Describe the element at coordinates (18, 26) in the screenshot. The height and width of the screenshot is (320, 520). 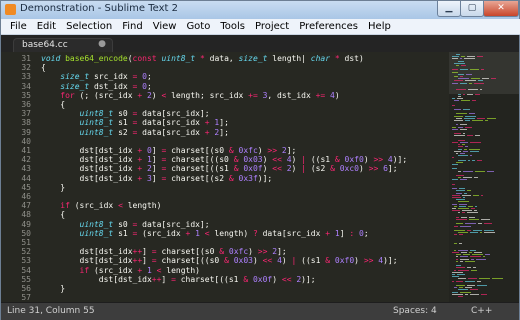
I see `menu-file: File` at that location.